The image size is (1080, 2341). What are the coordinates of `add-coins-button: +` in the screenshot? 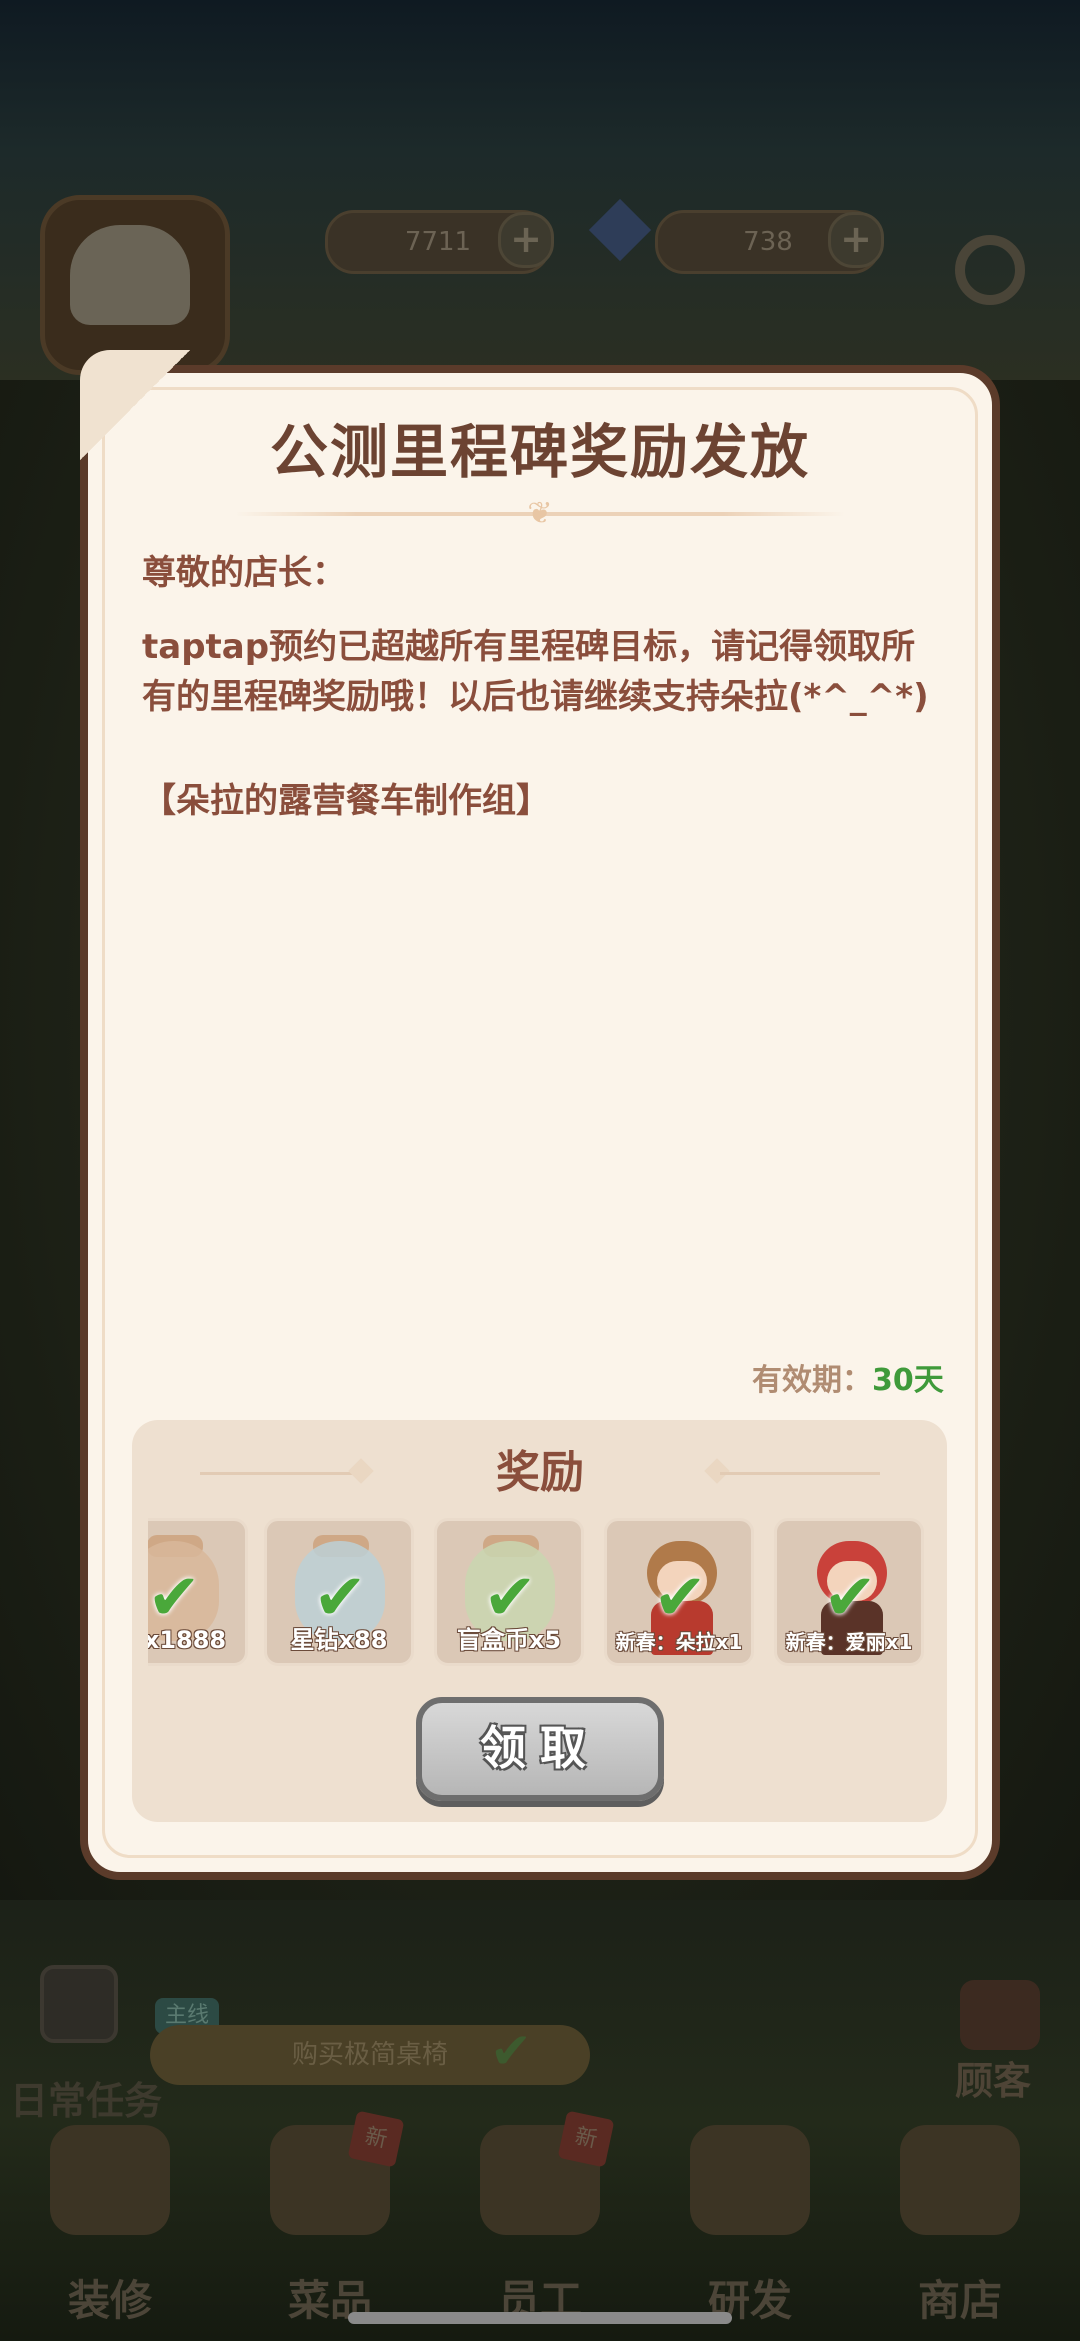 It's located at (526, 240).